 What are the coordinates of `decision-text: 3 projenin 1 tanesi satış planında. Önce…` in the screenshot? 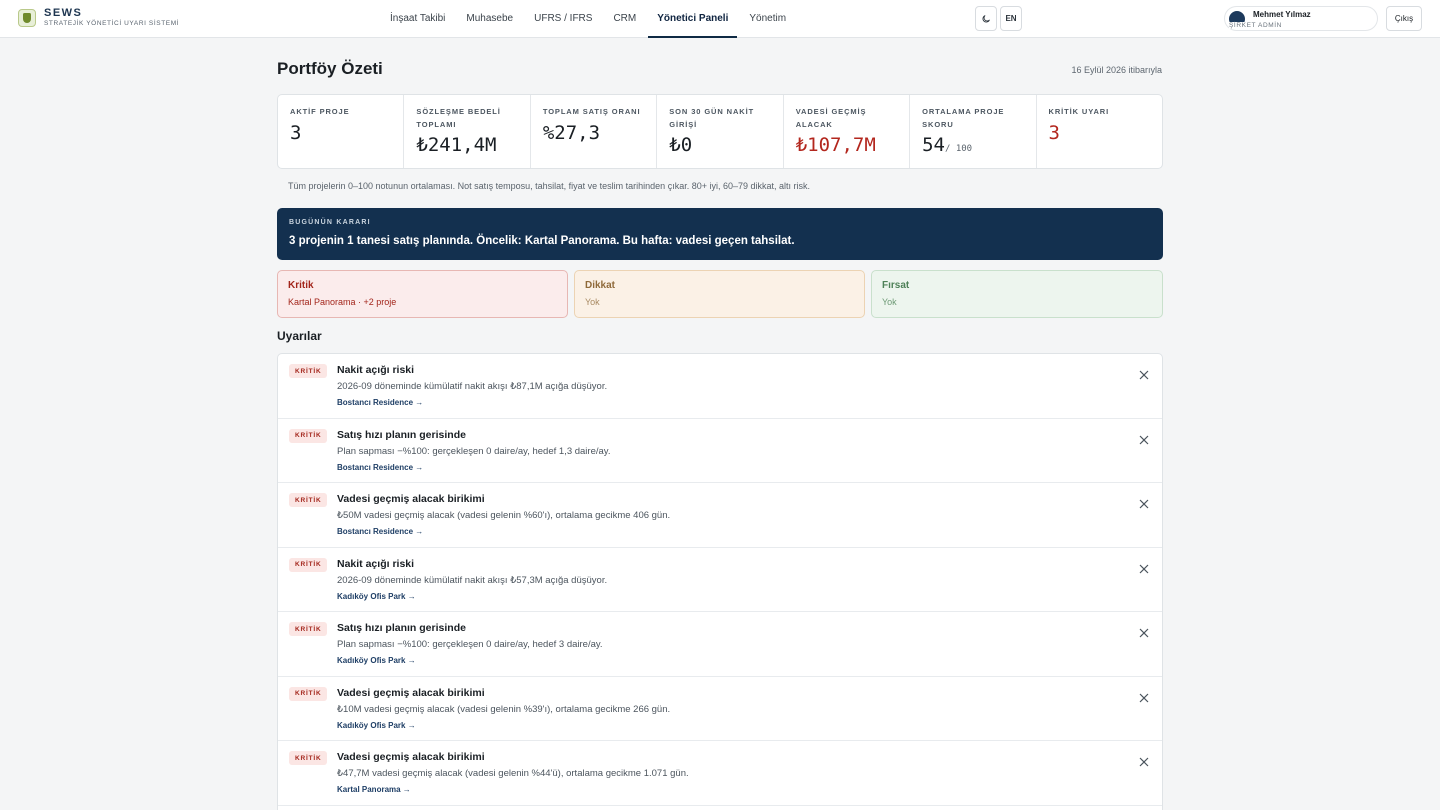 It's located at (542, 241).